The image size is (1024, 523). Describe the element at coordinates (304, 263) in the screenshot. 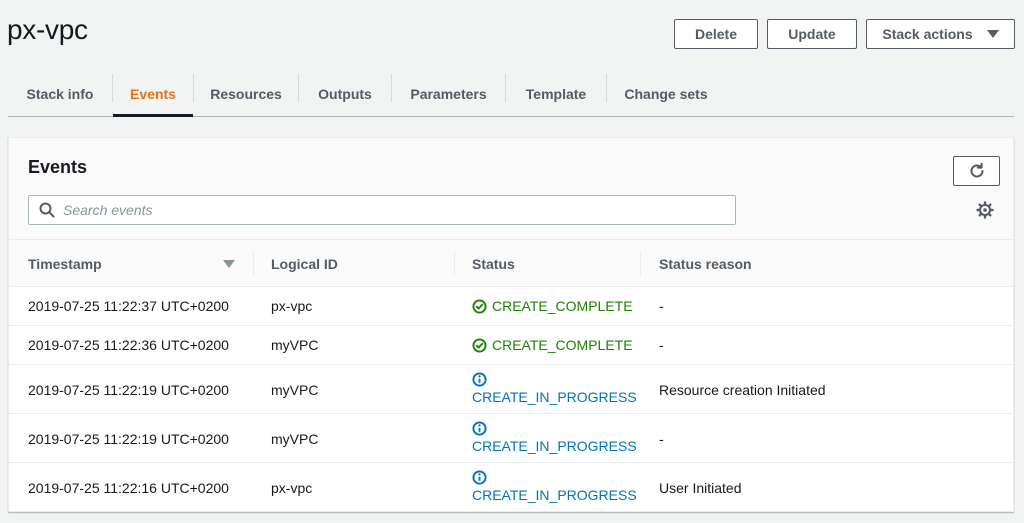

I see `column-header-logical-id: Logical ID` at that location.